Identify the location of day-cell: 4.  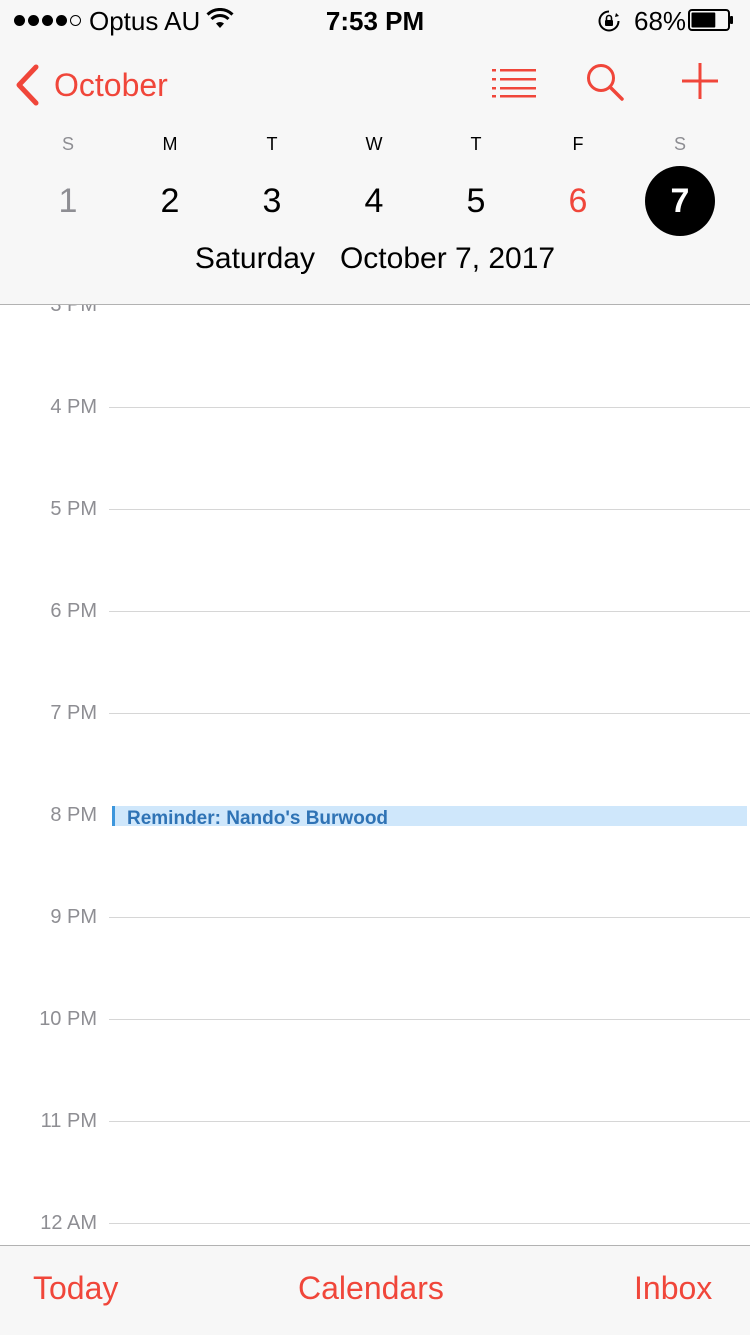
(374, 201).